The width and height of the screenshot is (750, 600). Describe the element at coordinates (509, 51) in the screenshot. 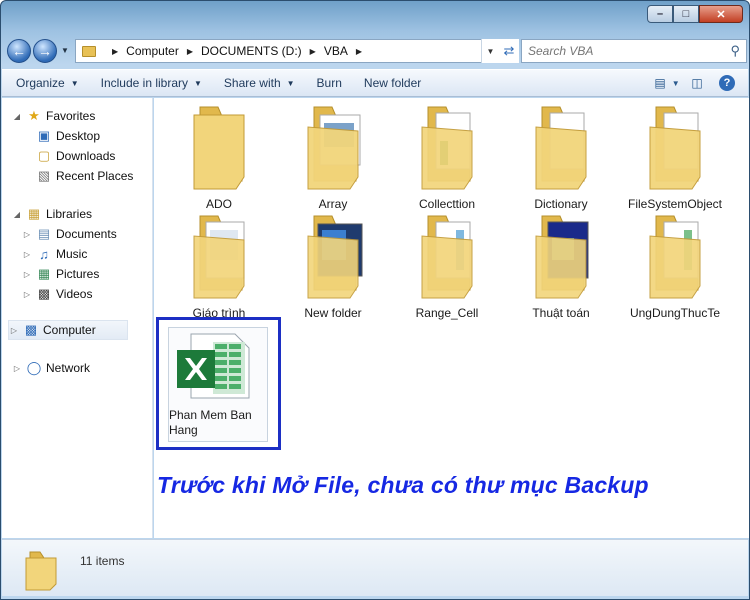

I see `refresh-icon: ⇄` at that location.